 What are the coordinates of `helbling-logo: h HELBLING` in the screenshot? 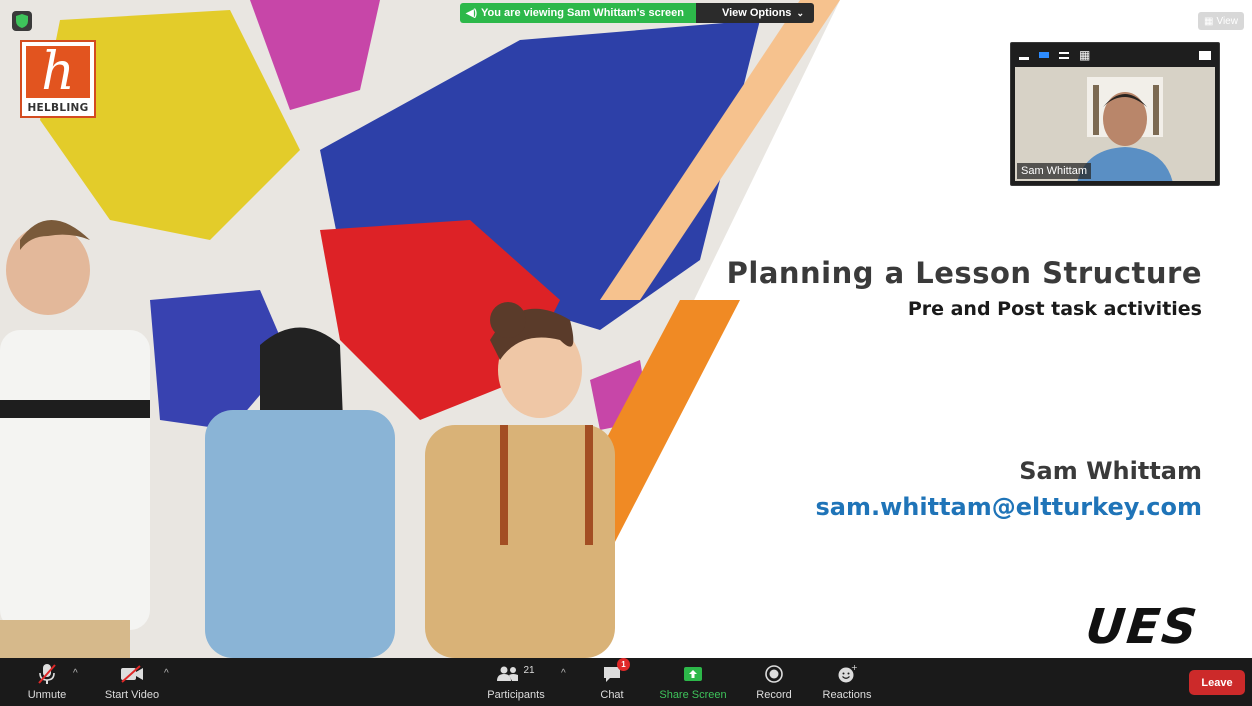 It's located at (58, 79).